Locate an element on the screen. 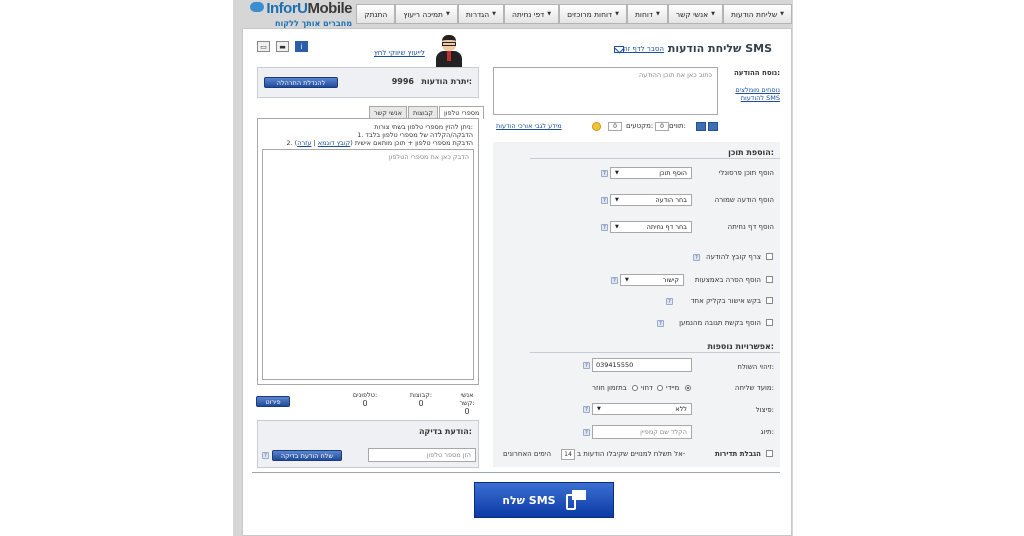 The width and height of the screenshot is (1024, 536). nav-contacts: אנשי קשר ▼ is located at coordinates (695, 14).